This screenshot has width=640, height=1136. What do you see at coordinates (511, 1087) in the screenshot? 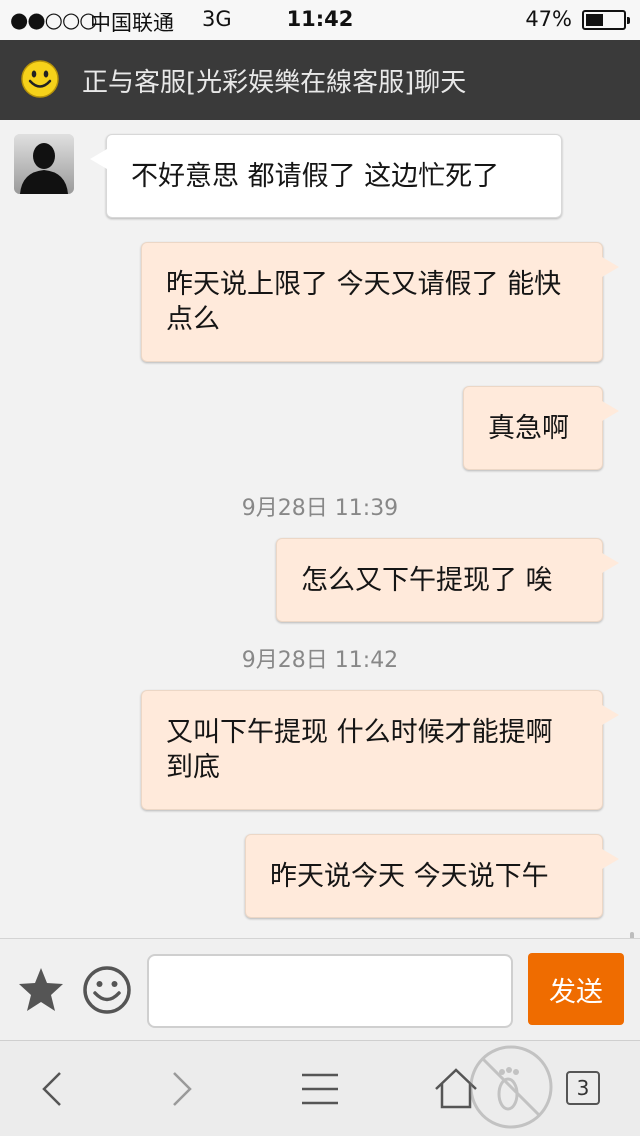
I see `footprint-watermark-icon` at bounding box center [511, 1087].